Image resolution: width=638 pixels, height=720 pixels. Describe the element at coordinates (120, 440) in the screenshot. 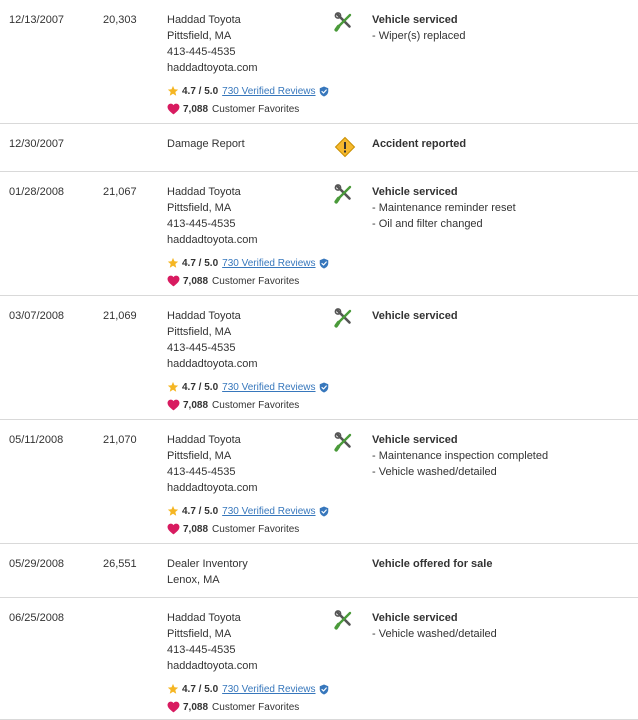

I see `record-odometer: 21,070` at that location.